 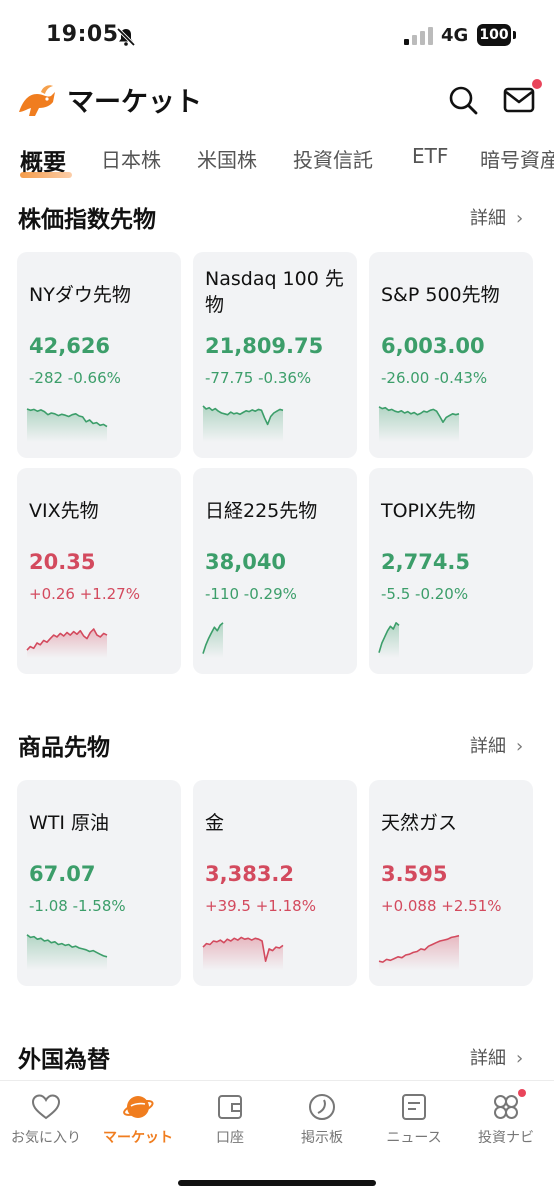 What do you see at coordinates (494, 35) in the screenshot?
I see `battery-indicator: 100` at bounding box center [494, 35].